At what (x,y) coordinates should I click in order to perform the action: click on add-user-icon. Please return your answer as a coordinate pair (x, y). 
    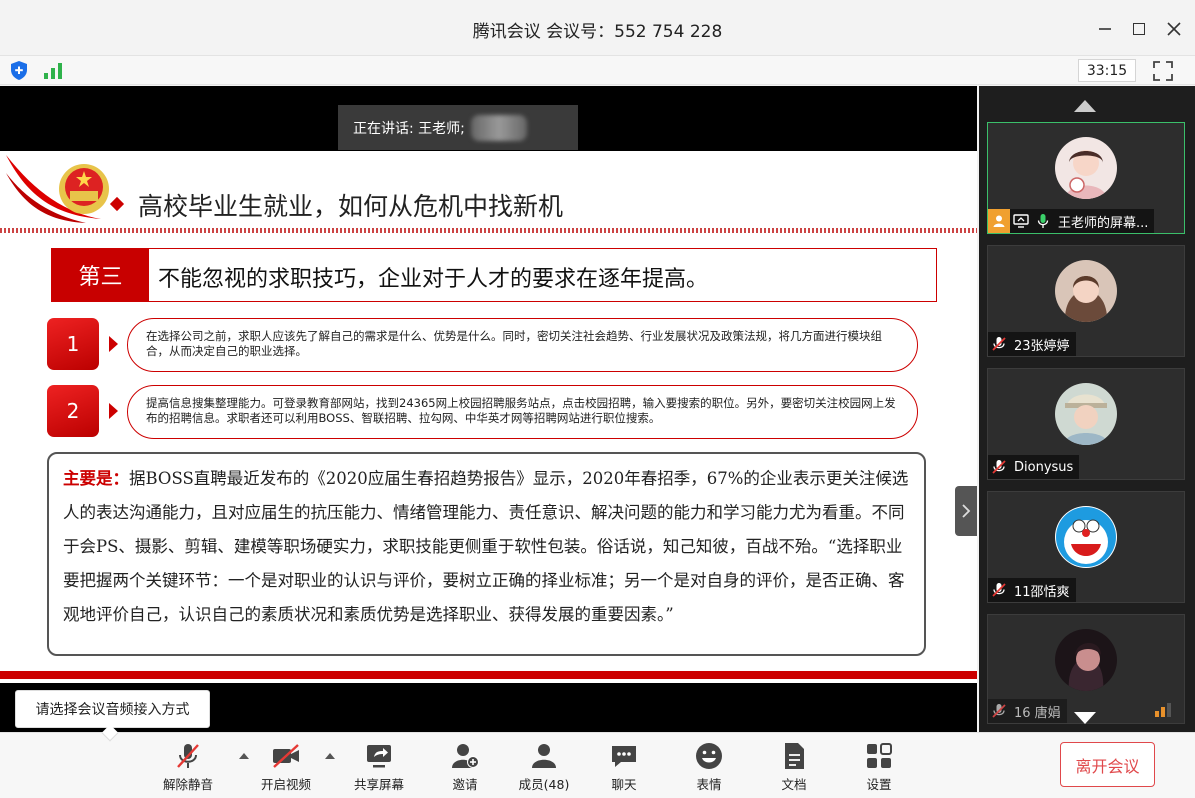
    Looking at the image, I should click on (465, 756).